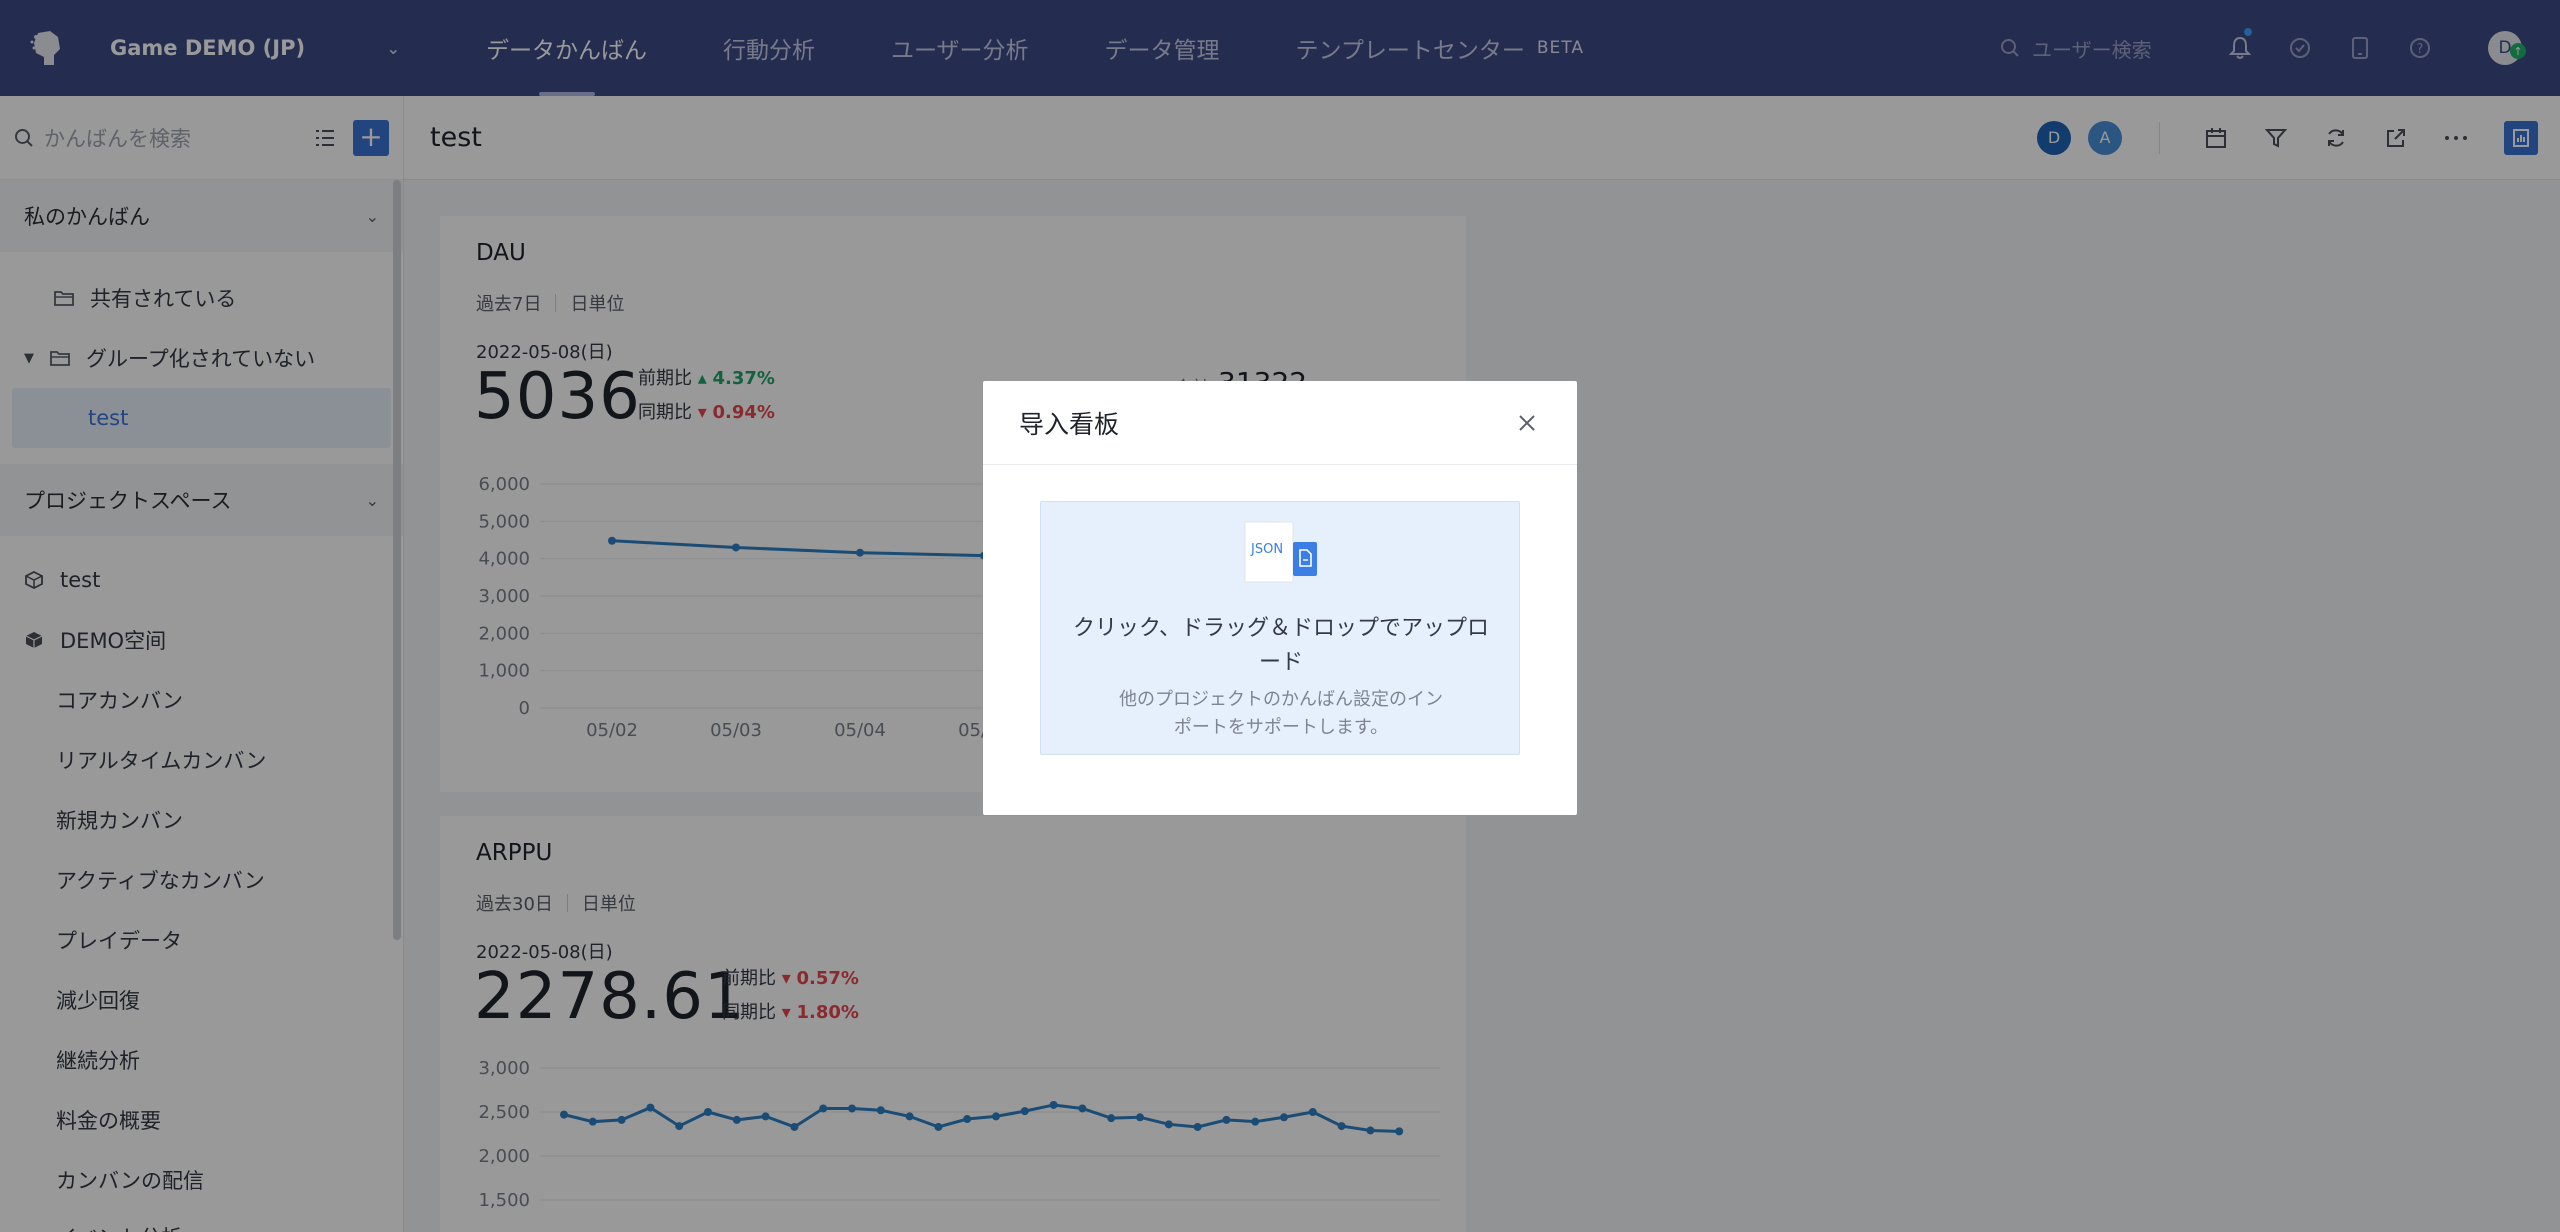 The width and height of the screenshot is (2560, 1232). I want to click on close-icon, so click(1527, 423).